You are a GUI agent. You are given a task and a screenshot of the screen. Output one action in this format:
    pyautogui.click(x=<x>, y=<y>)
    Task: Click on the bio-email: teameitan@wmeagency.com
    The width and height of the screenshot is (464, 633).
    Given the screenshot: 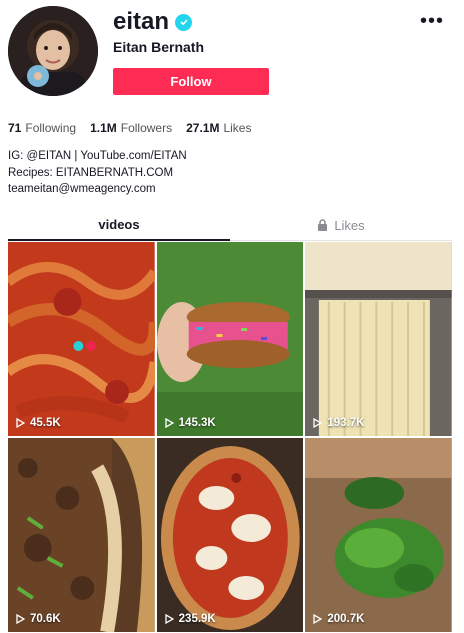 What is the action you would take?
    pyautogui.click(x=82, y=189)
    